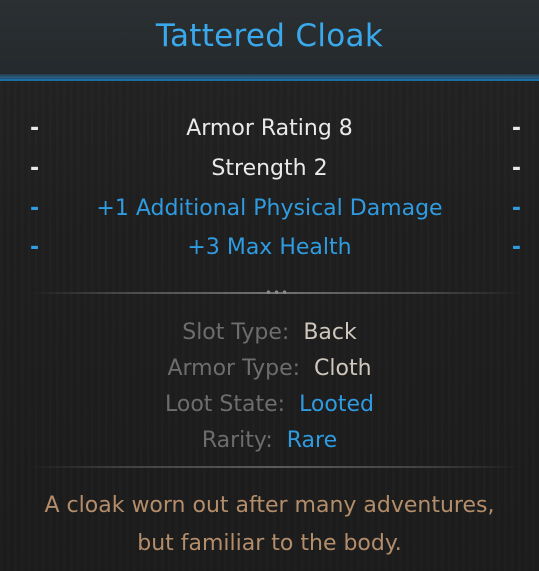 The width and height of the screenshot is (539, 571). Describe the element at coordinates (225, 404) in the screenshot. I see `property-label: Loot State:` at that location.